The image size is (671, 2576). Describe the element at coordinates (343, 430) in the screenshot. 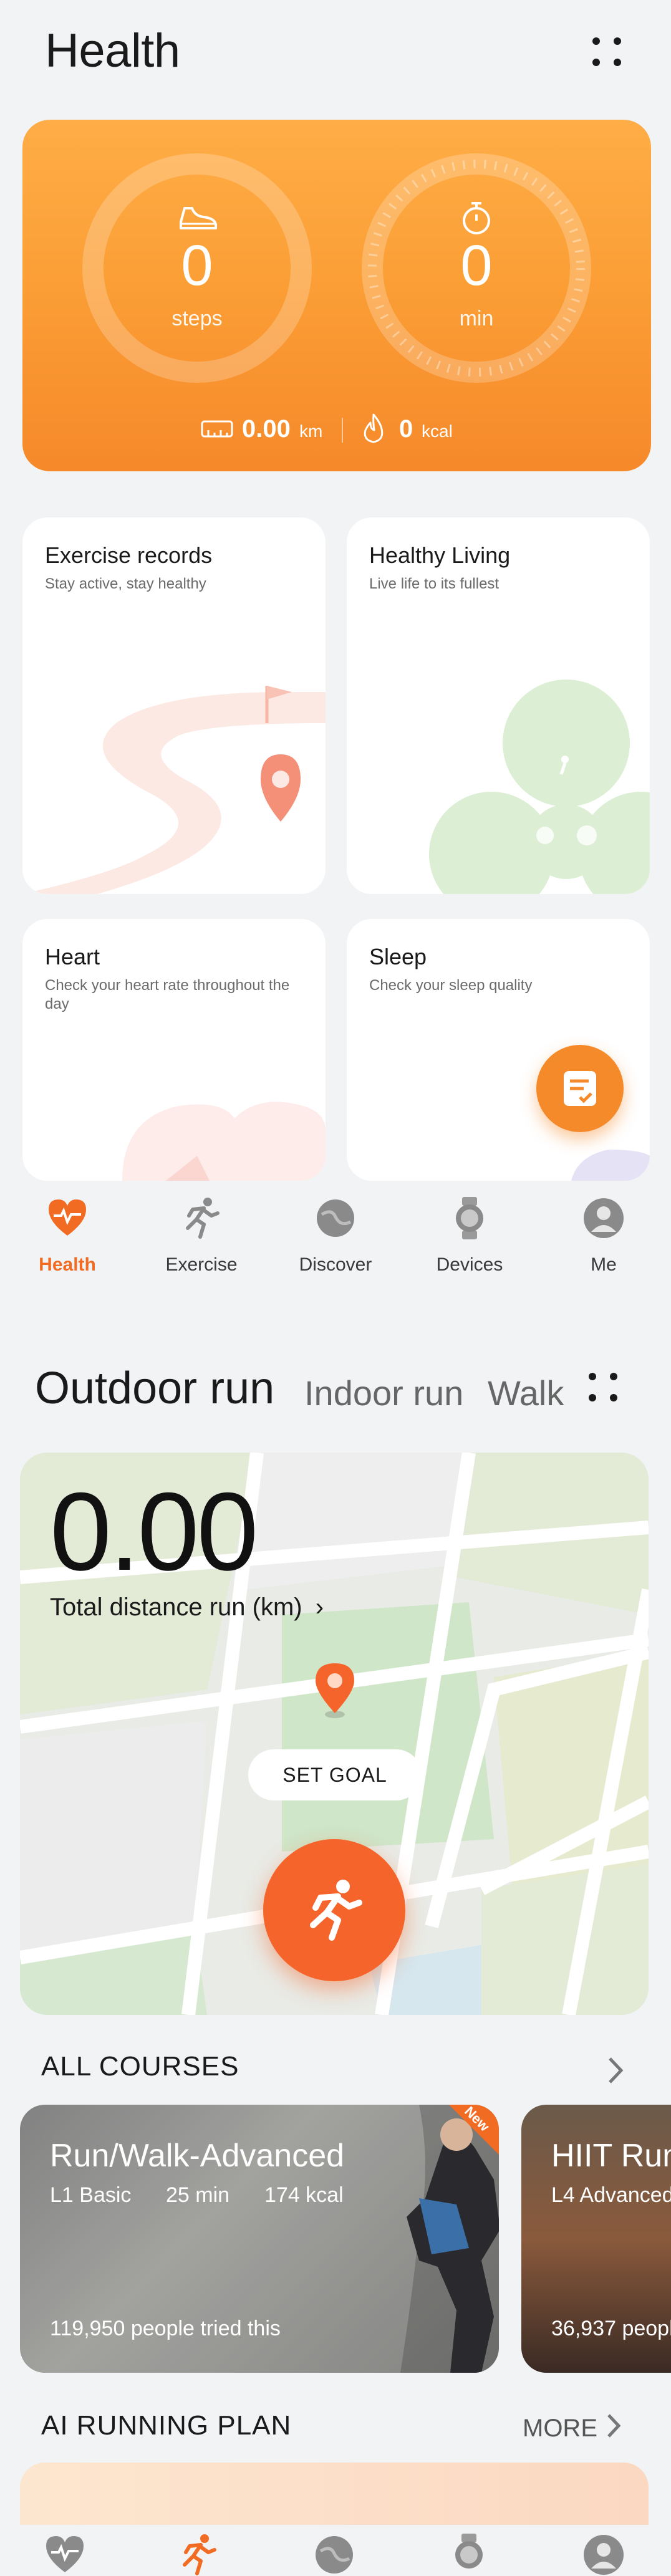

I see `divider` at that location.